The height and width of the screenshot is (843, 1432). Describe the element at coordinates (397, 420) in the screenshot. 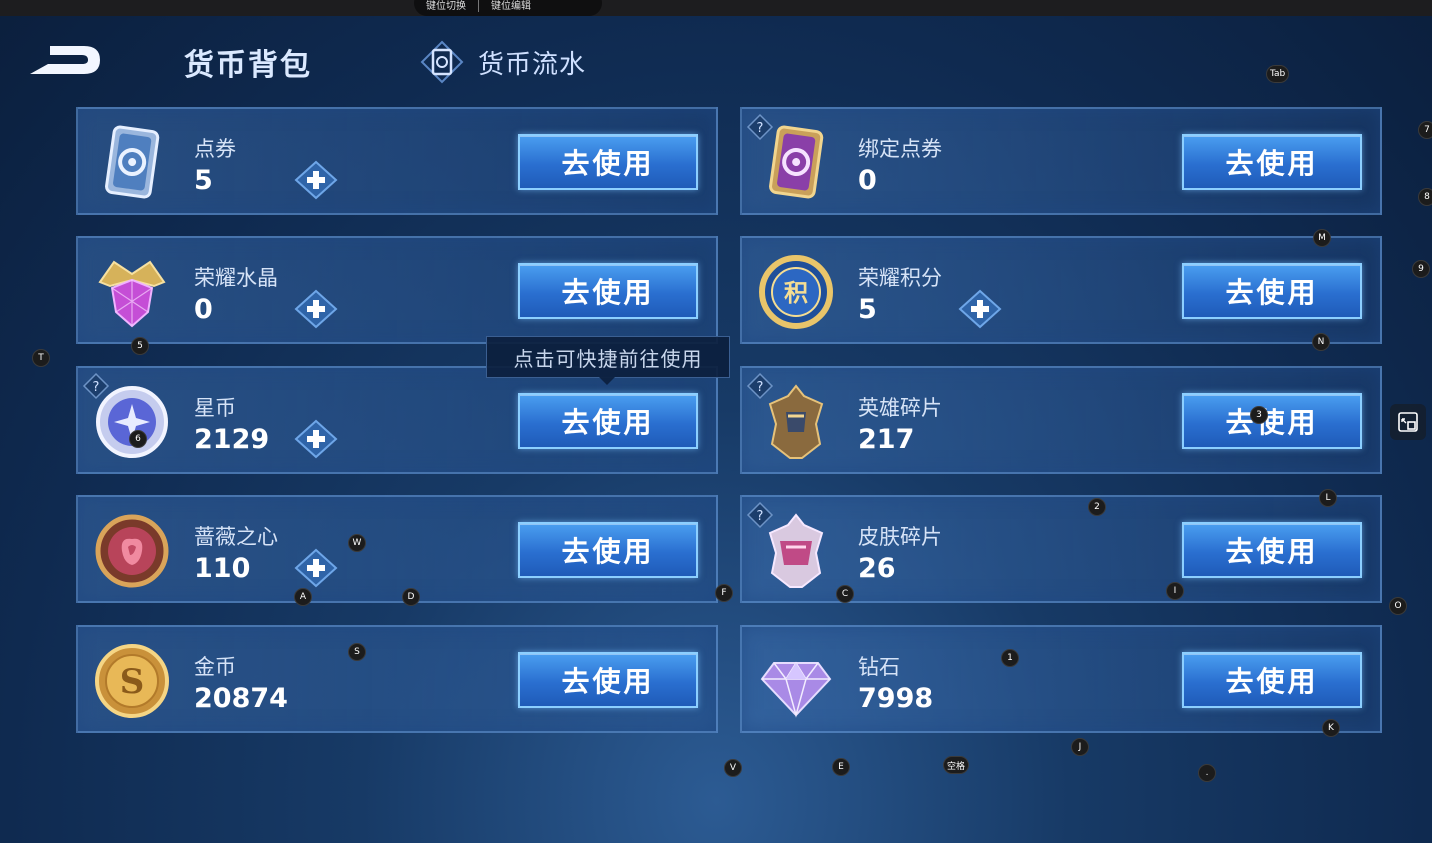

I see `currency-card-star-coin: ? 星币 2129 去使用` at that location.